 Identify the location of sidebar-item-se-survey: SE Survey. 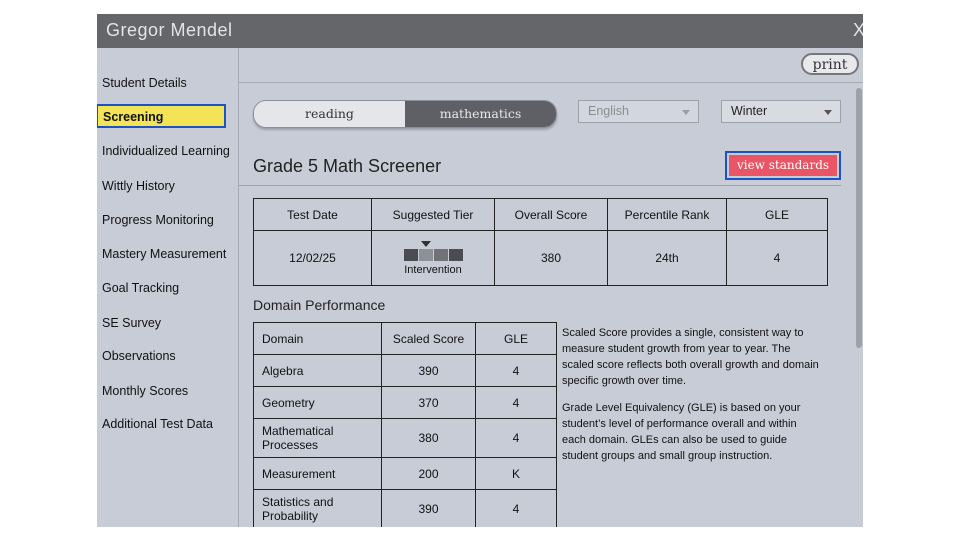
(131, 323).